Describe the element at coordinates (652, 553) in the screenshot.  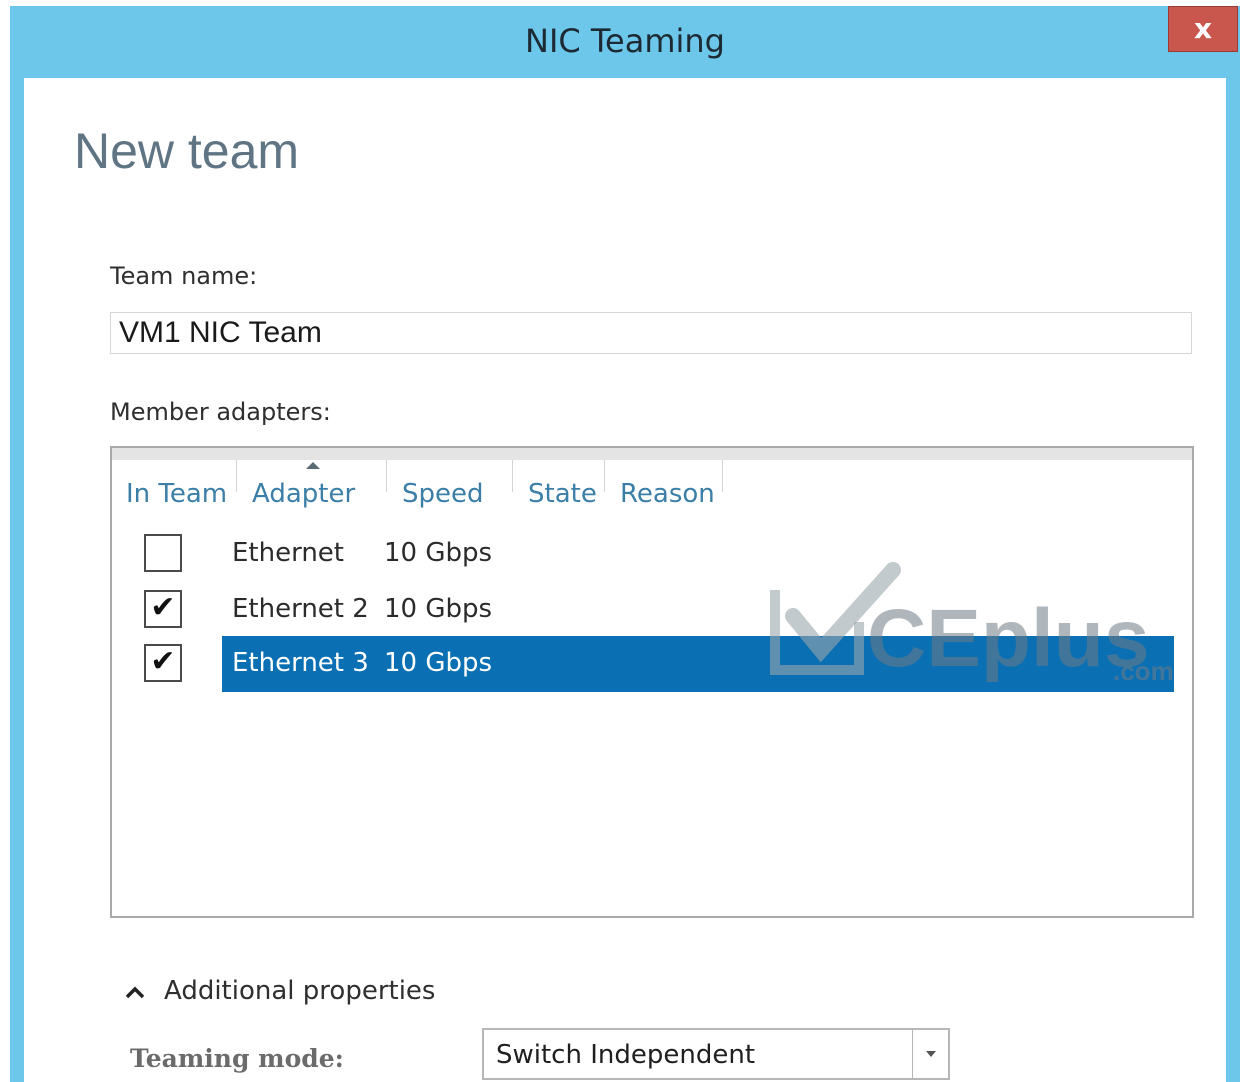
I see `table-row: Ethernet 10 Gbps` at that location.